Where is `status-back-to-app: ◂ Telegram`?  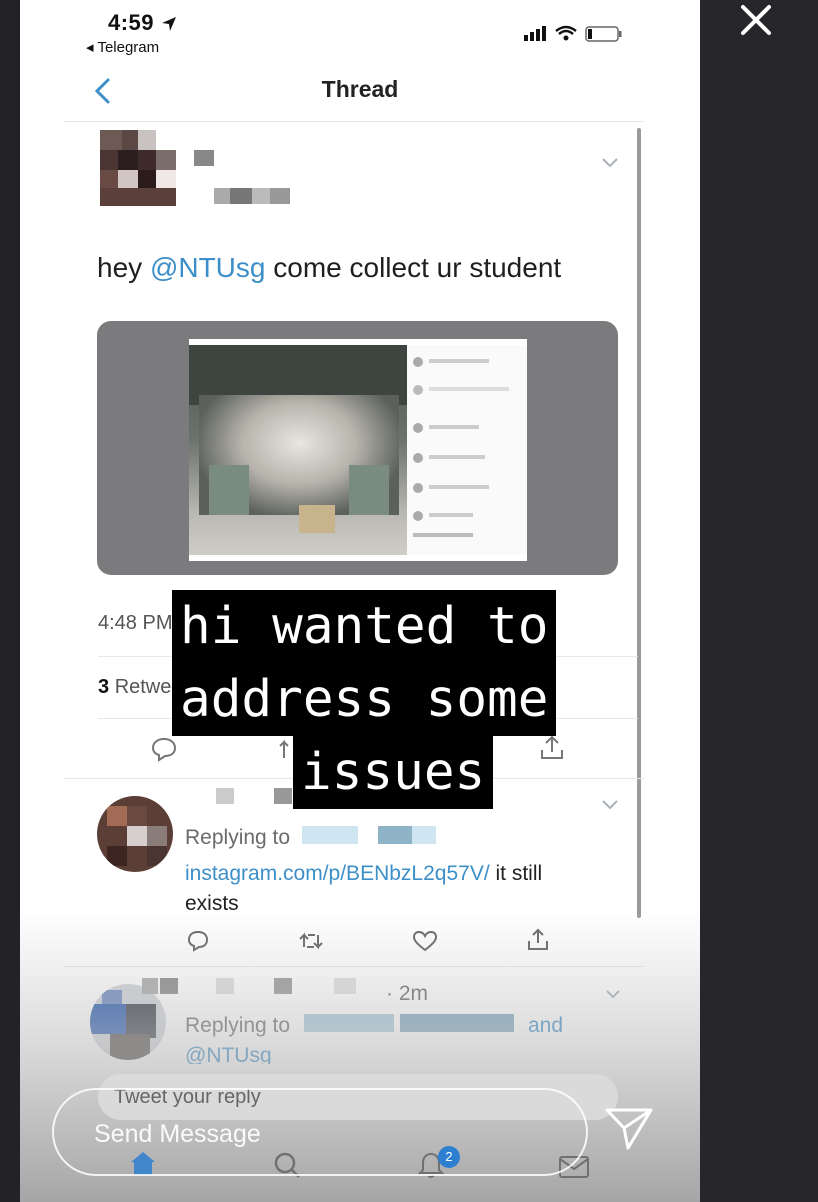 status-back-to-app: ◂ Telegram is located at coordinates (122, 47).